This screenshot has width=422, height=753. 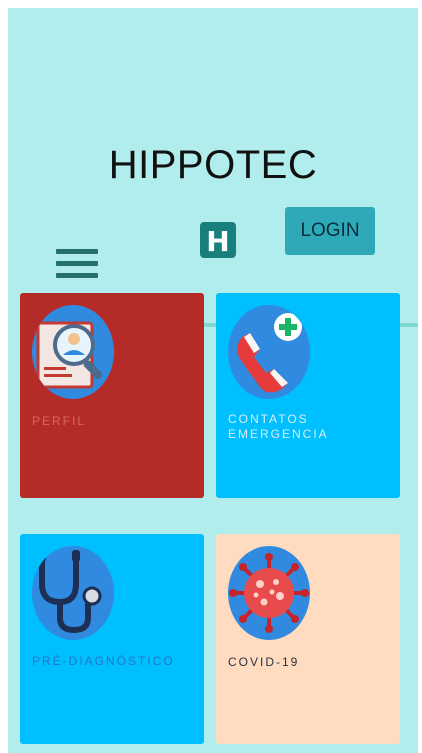 I want to click on logo-letter: H, so click(x=217, y=241).